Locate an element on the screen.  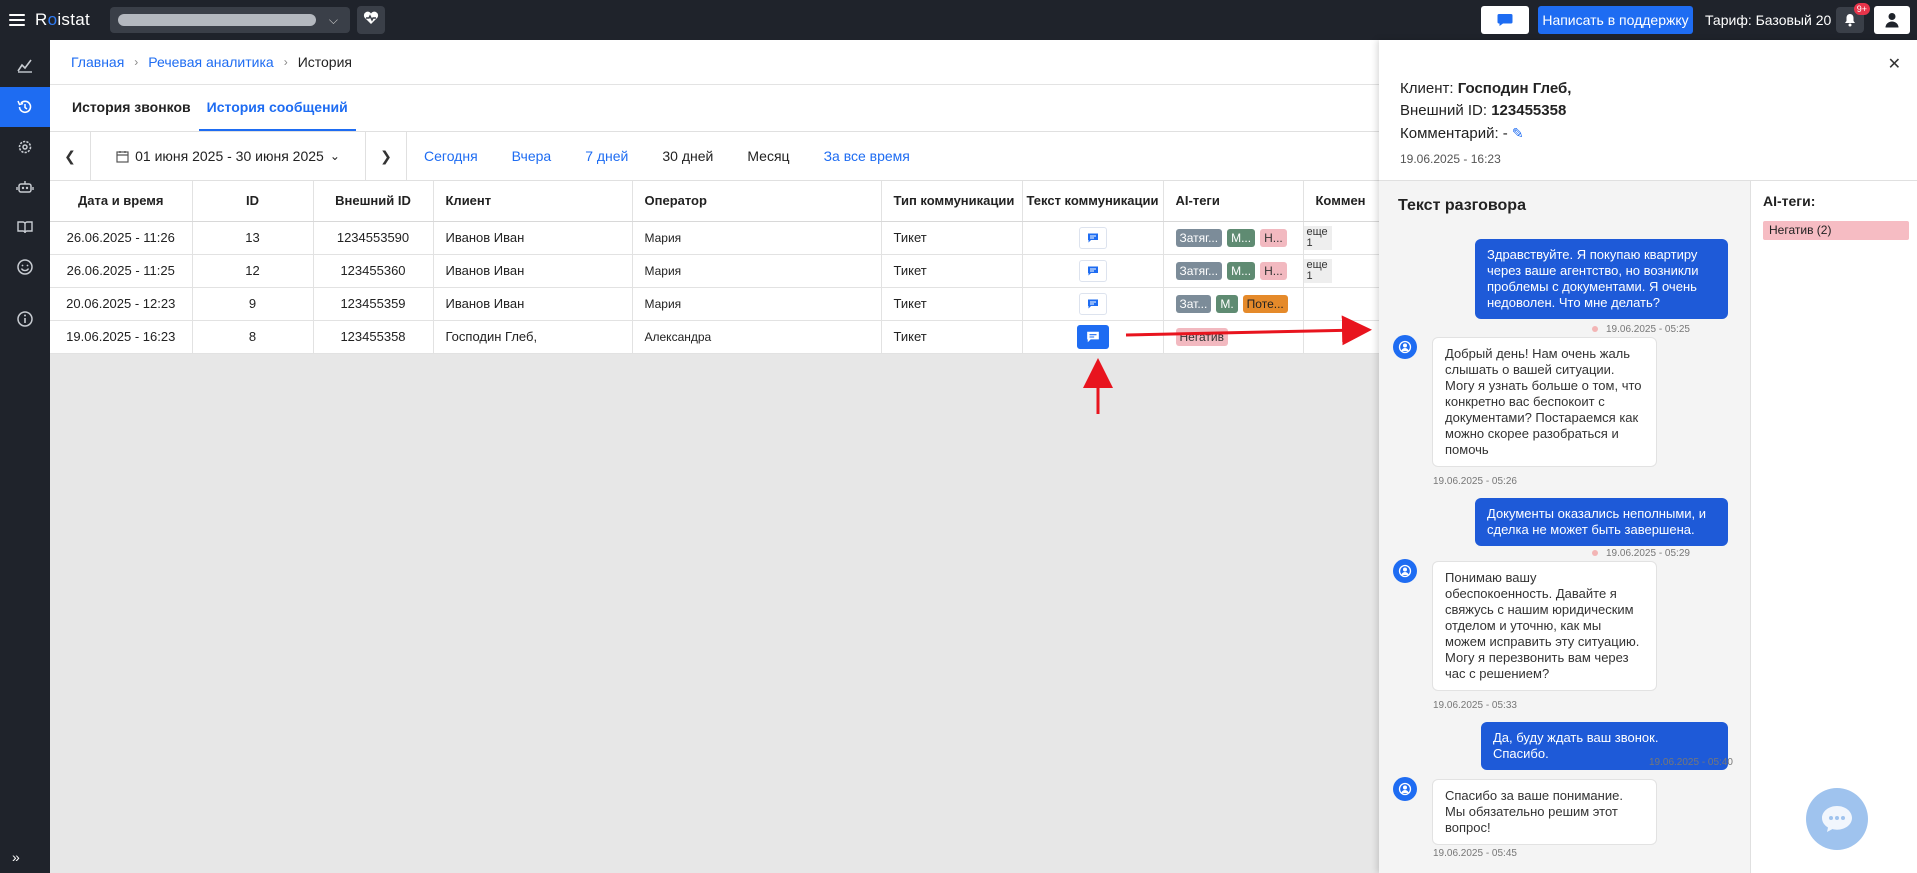
sidebar-item-knowledge is located at coordinates (25, 227).